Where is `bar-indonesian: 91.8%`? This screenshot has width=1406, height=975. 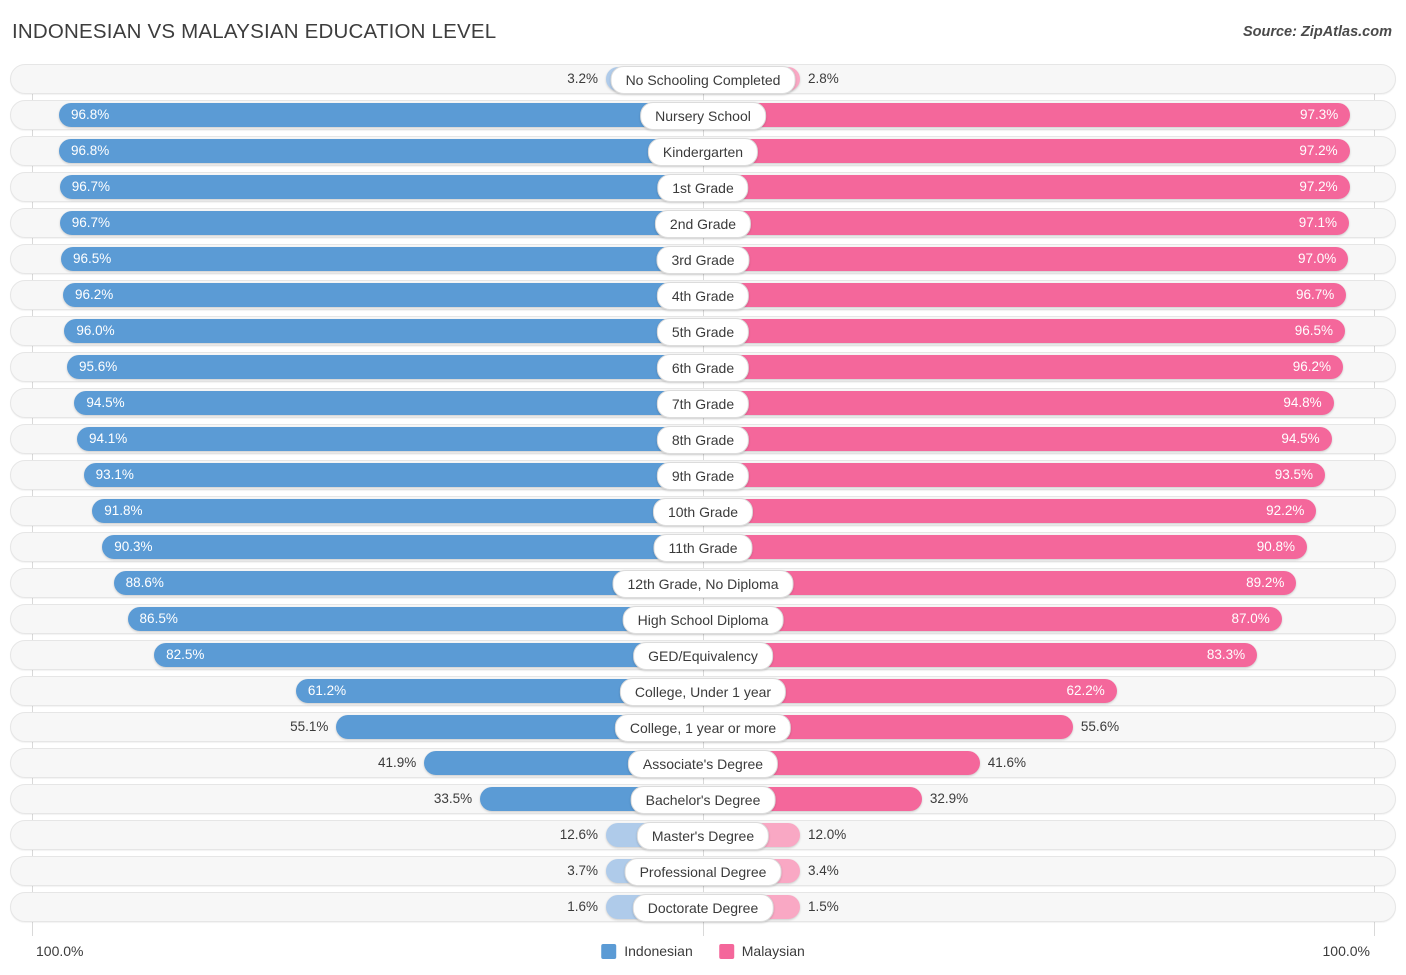
bar-indonesian: 91.8% is located at coordinates (397, 511).